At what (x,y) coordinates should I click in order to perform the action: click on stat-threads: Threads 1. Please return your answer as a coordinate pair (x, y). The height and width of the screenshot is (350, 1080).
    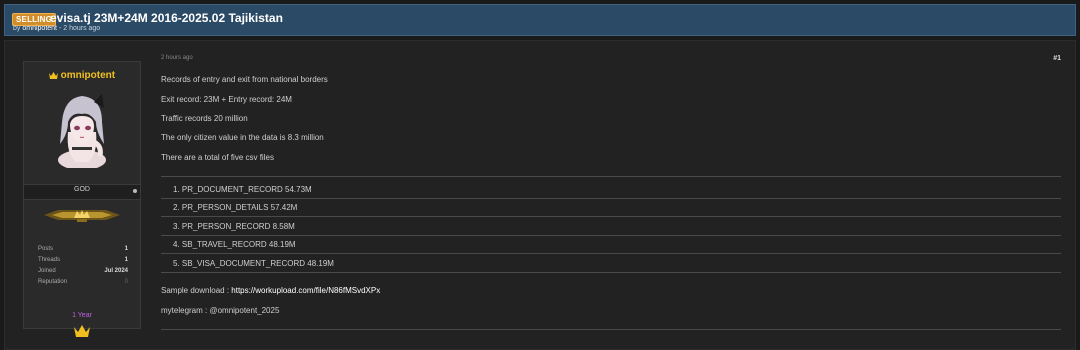
    Looking at the image, I should click on (83, 262).